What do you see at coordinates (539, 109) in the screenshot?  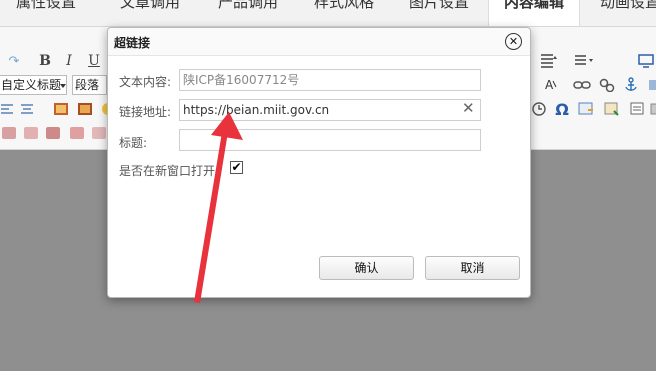 I see `clock-icon` at bounding box center [539, 109].